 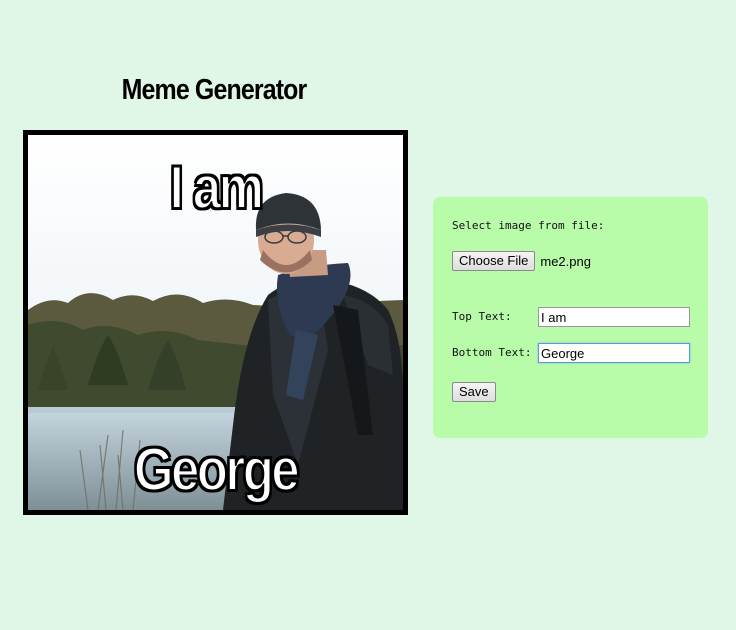 What do you see at coordinates (614, 353) in the screenshot?
I see `bottom-text-input` at bounding box center [614, 353].